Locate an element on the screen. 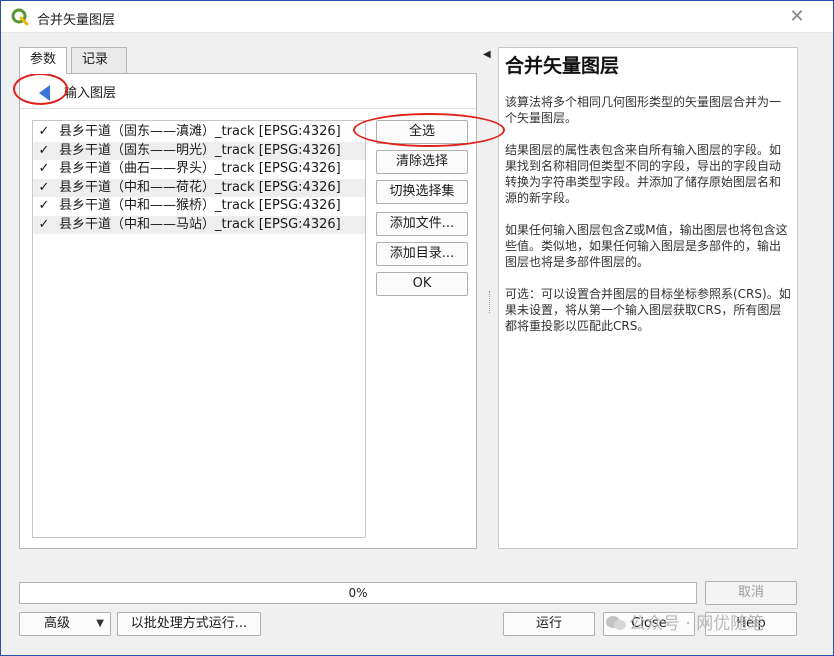 This screenshot has height=656, width=834. layer-row: ✓ 县乡干道（中和——猴桥）_track [EPSG:4326] is located at coordinates (199, 206).